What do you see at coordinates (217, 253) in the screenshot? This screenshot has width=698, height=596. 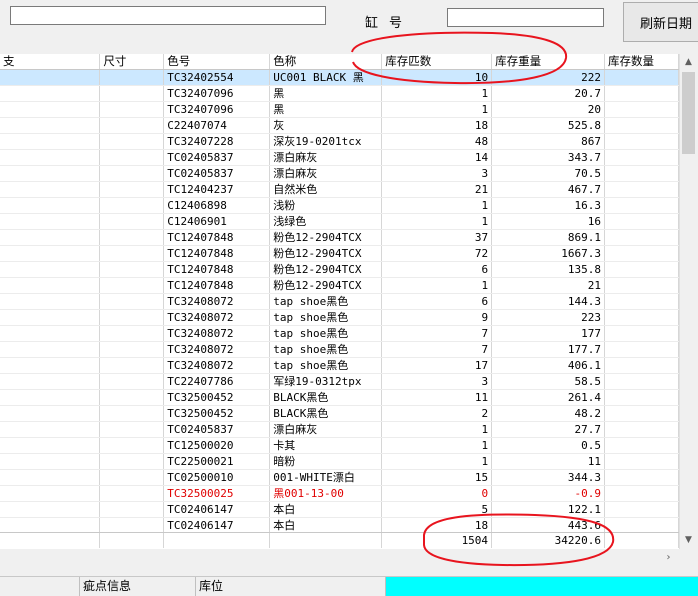 I see `cell-color-code: TC12407848` at bounding box center [217, 253].